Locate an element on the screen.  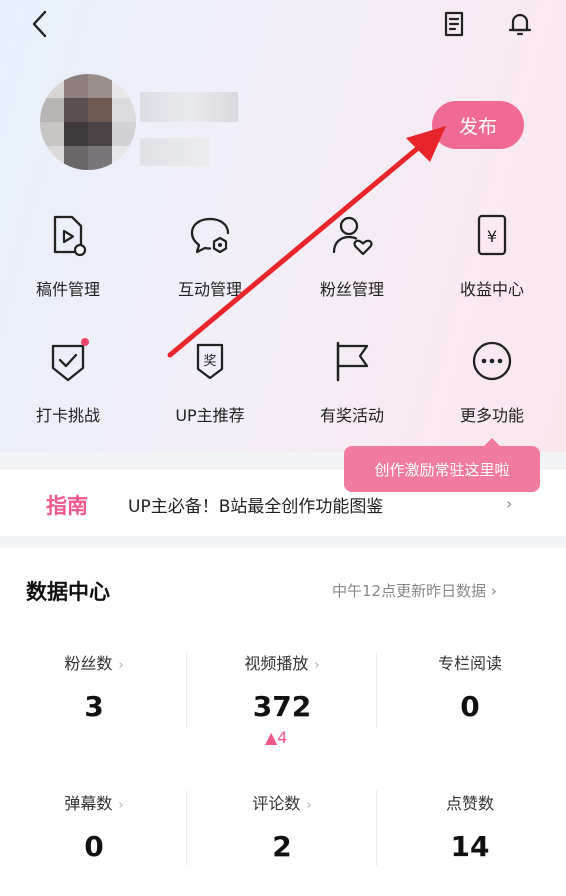
grid-item-manuscript: 稿件管理 is located at coordinates (68, 256).